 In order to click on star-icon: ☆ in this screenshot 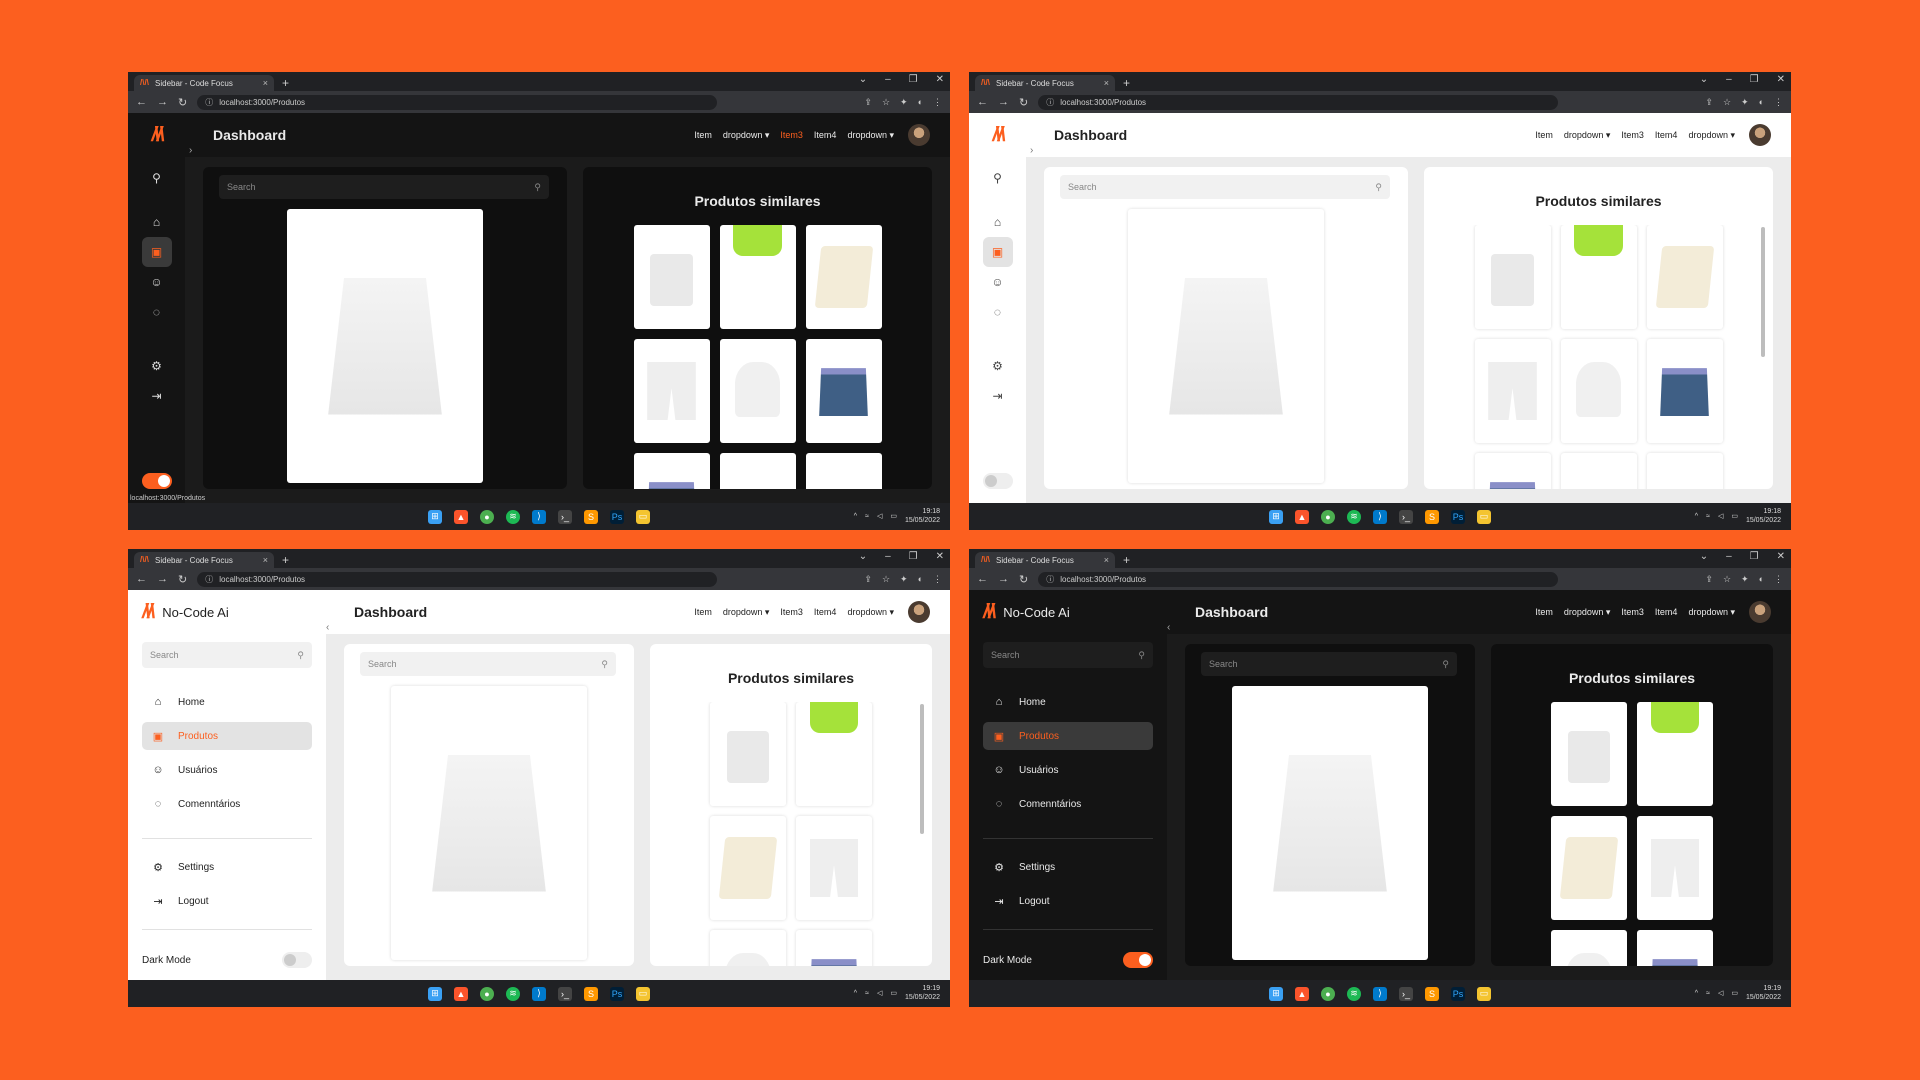, I will do `click(1727, 579)`.